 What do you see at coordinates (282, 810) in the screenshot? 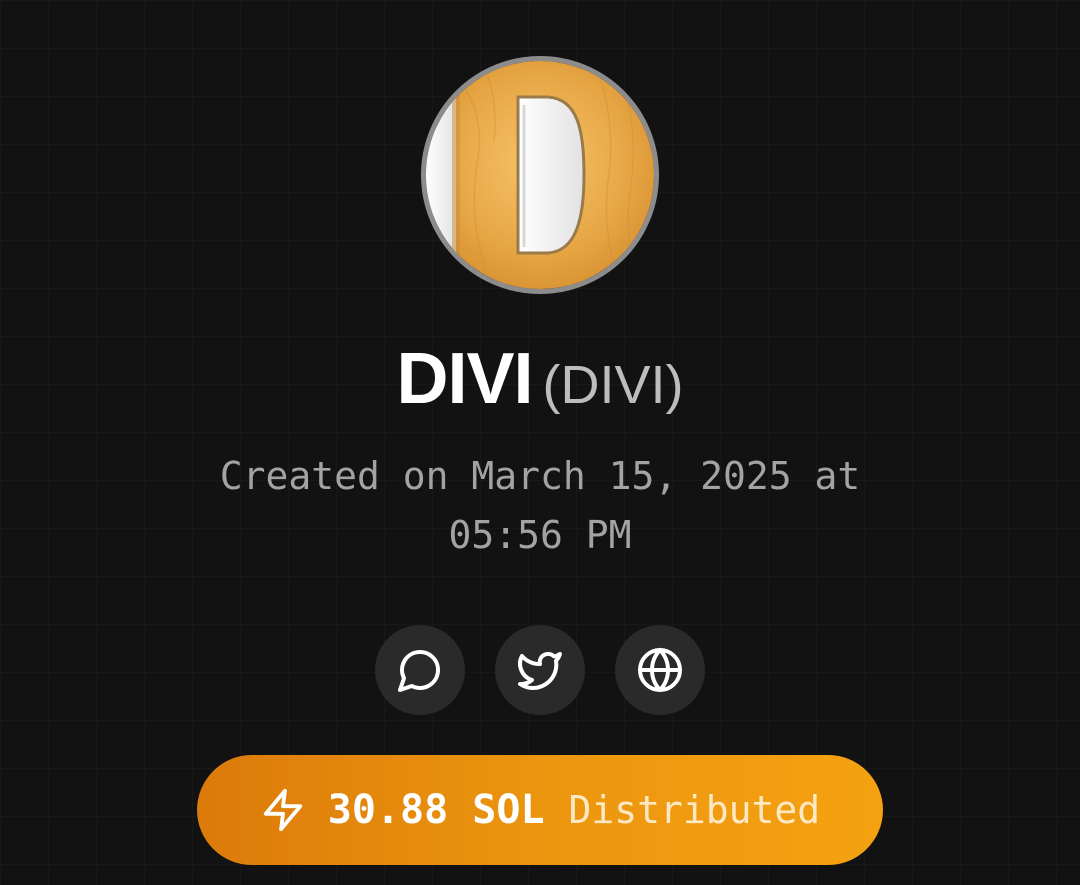
I see `lightning-icon` at bounding box center [282, 810].